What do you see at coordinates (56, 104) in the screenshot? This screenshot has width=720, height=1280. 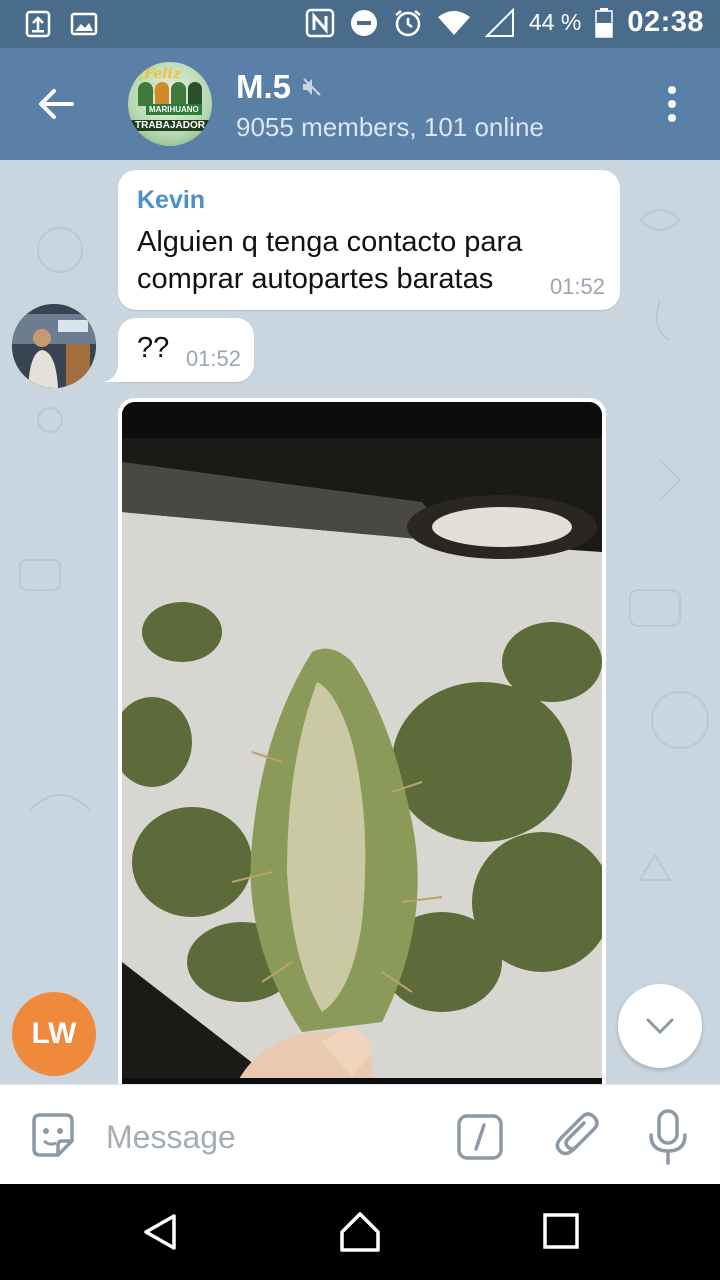 I see `back-arrow-icon` at bounding box center [56, 104].